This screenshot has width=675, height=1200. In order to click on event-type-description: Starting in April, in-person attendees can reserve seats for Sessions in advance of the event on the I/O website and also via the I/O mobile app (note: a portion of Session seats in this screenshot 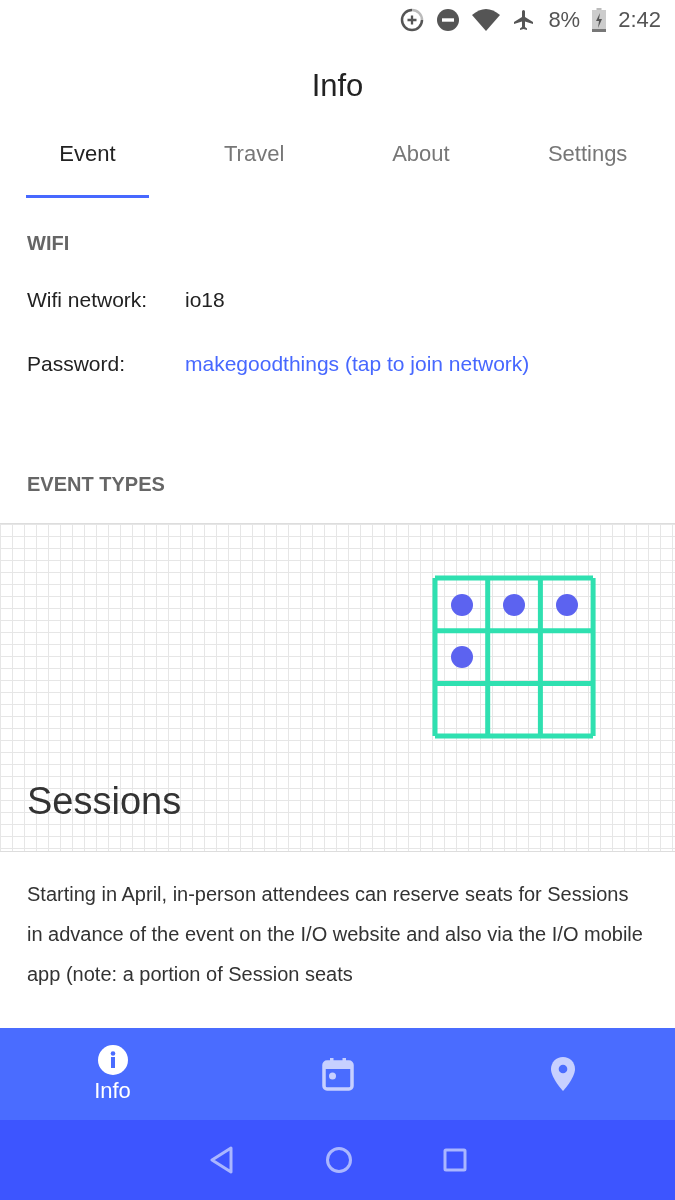, I will do `click(335, 934)`.